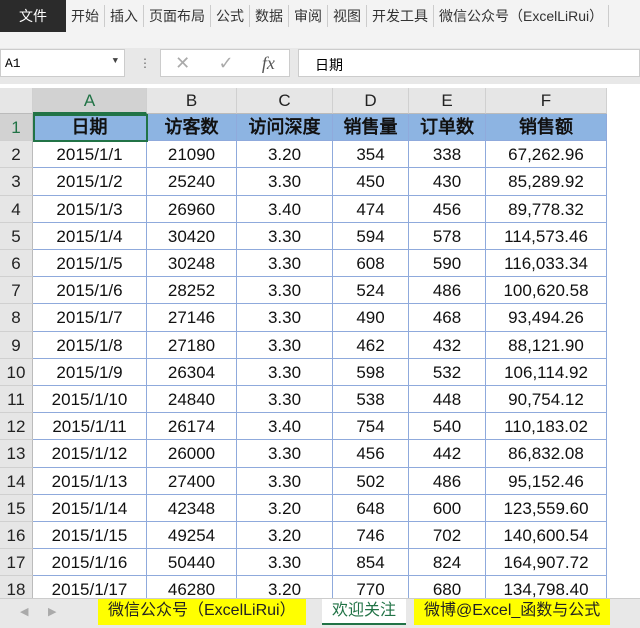  Describe the element at coordinates (546, 101) in the screenshot. I see `column-header-F: F` at that location.